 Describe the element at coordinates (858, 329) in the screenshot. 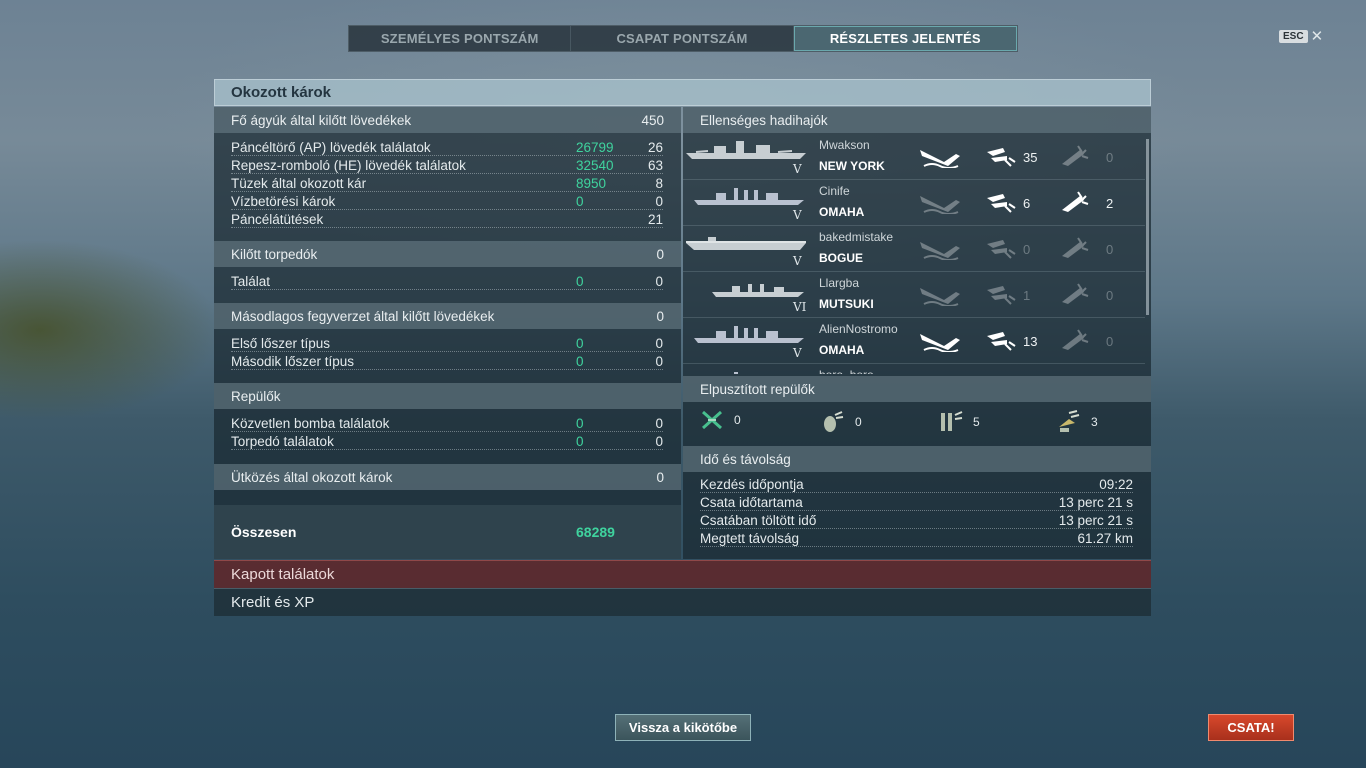

I see `player-name: AlienNostromo` at that location.